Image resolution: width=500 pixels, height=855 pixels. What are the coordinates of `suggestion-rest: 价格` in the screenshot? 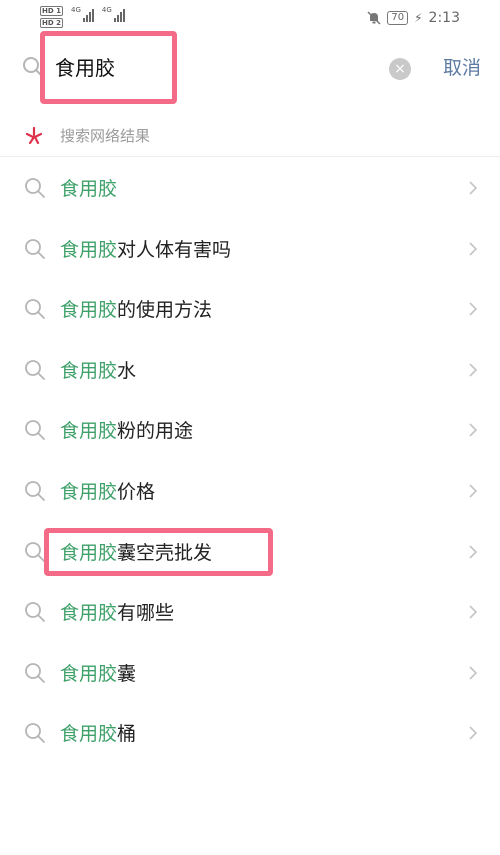 It's located at (136, 491).